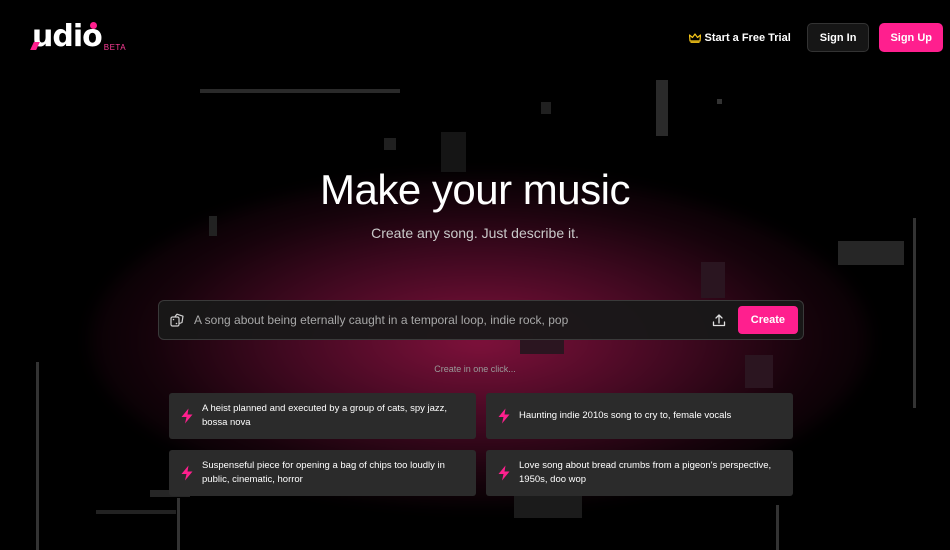 This screenshot has height=550, width=950. Describe the element at coordinates (475, 189) in the screenshot. I see `page-title: Make your music` at that location.